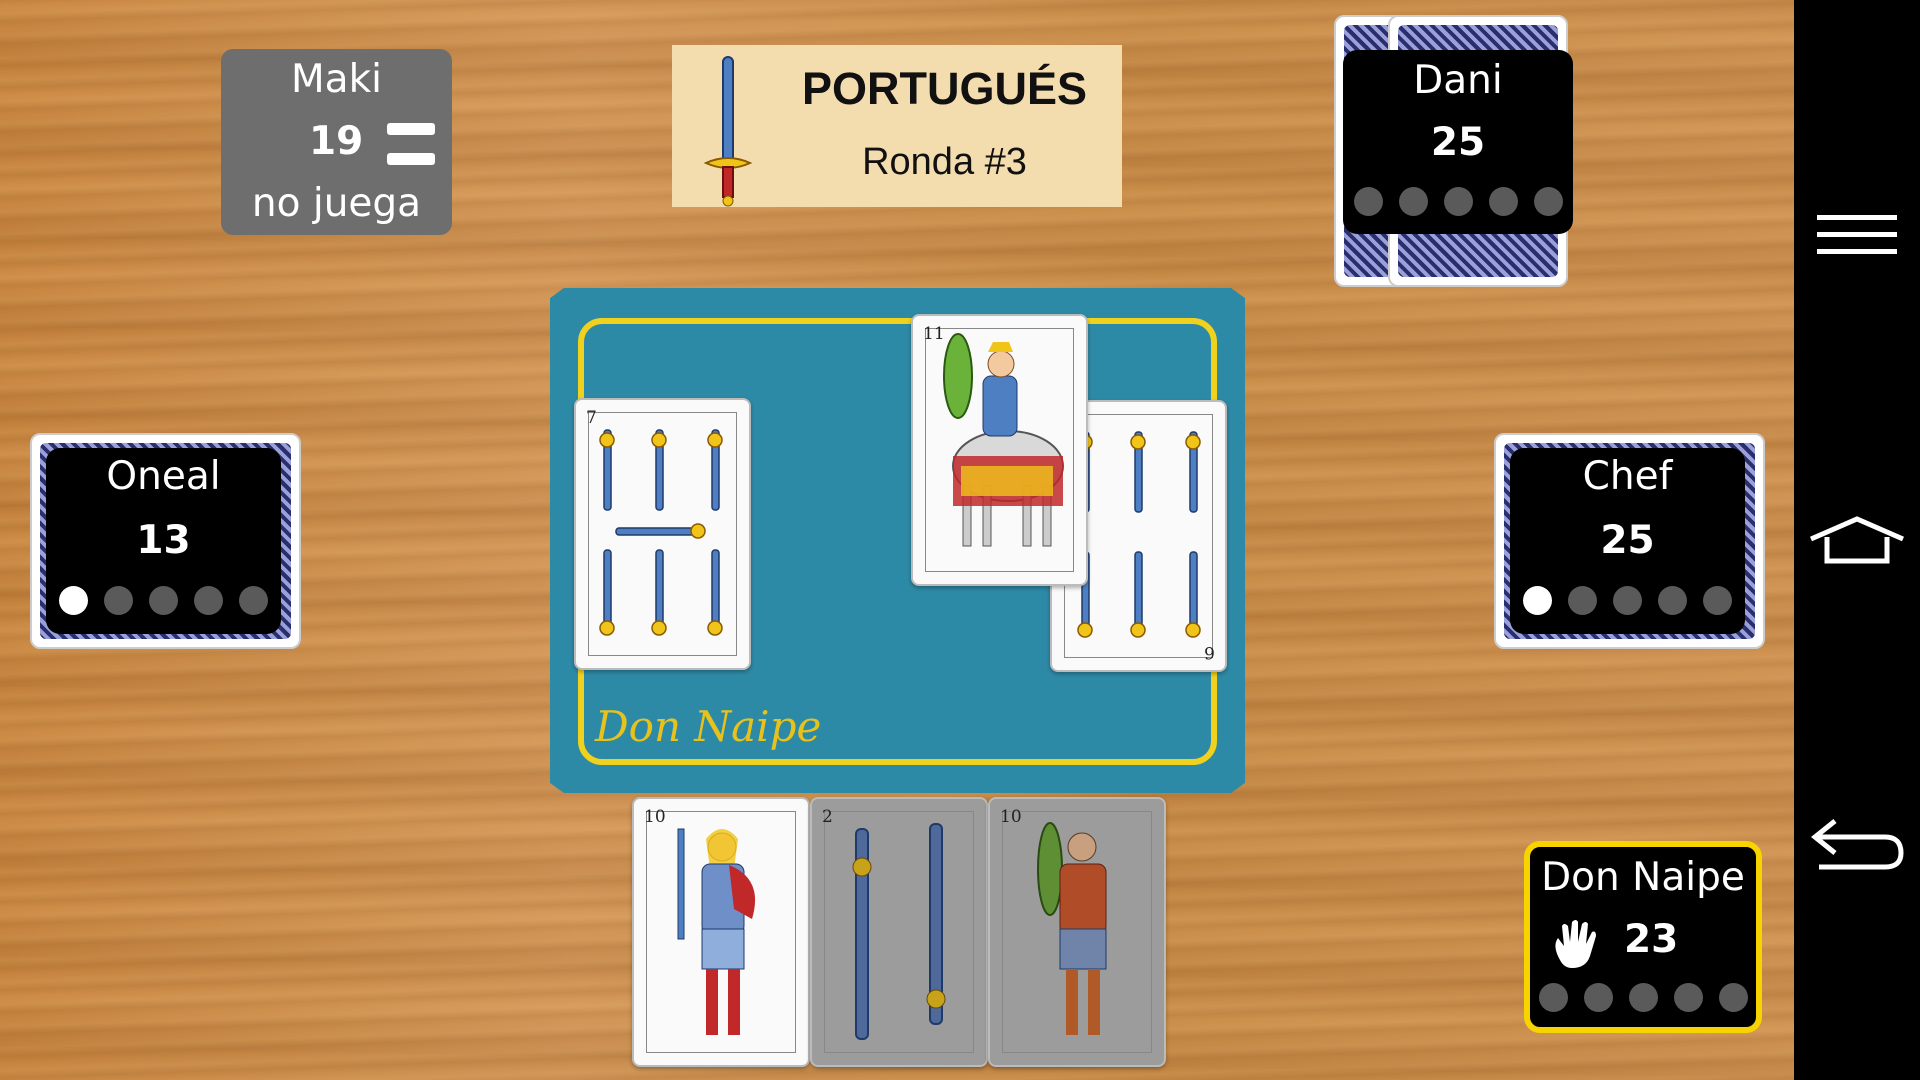  What do you see at coordinates (1651, 939) in the screenshot?
I see `player-score: 23` at bounding box center [1651, 939].